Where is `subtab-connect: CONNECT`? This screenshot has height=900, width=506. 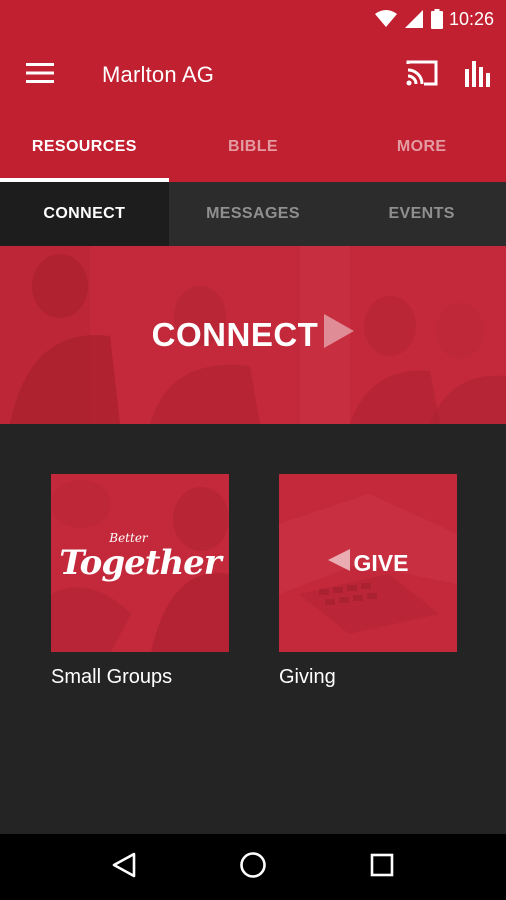 subtab-connect: CONNECT is located at coordinates (84, 214).